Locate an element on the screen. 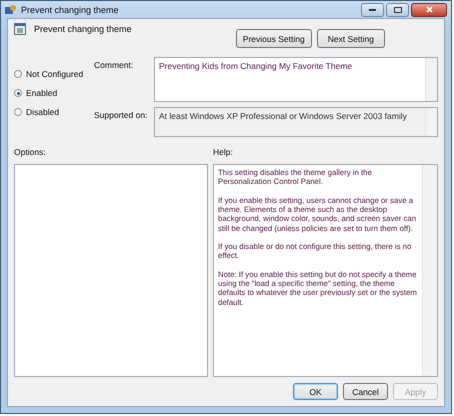 This screenshot has width=454, height=416. nav-button: Next Setting is located at coordinates (350, 38).